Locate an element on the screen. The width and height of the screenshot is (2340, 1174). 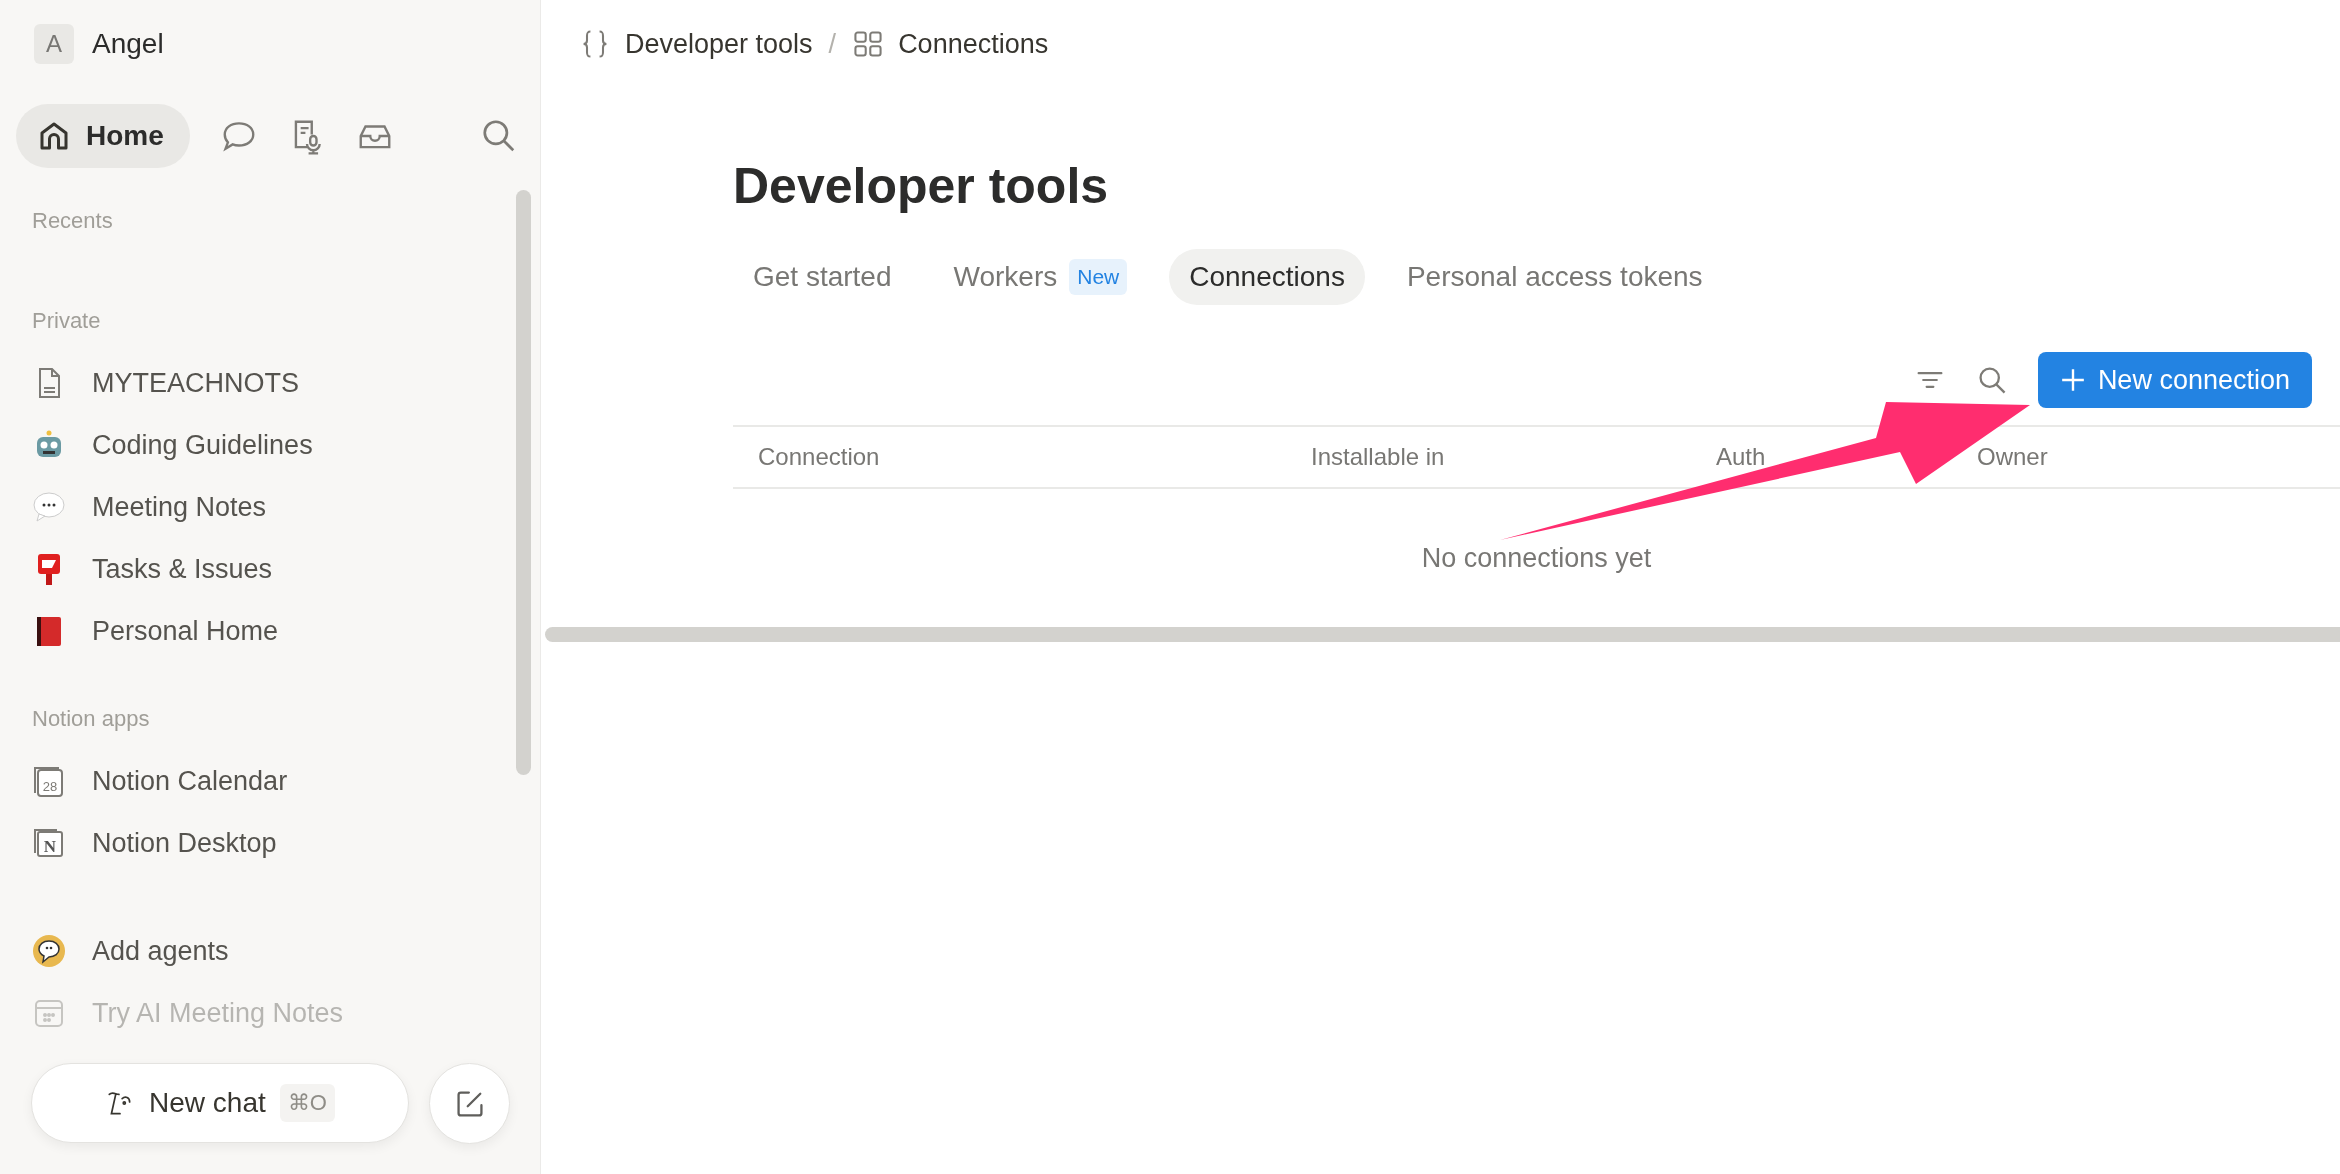
tab: Workers New is located at coordinates (1040, 277).